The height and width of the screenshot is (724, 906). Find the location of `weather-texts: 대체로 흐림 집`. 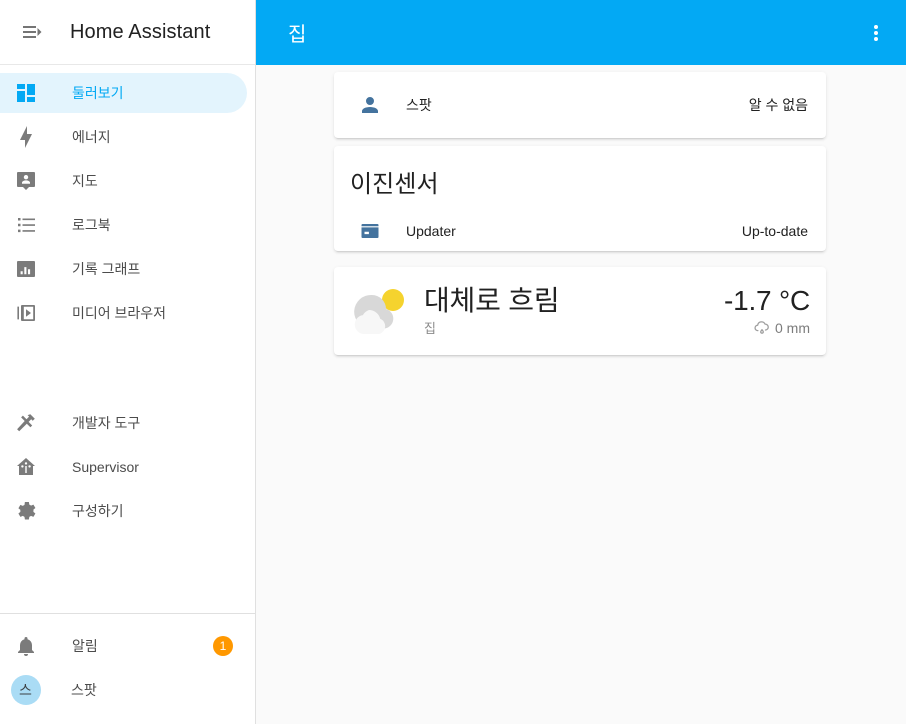

weather-texts: 대체로 흐림 집 is located at coordinates (574, 311).